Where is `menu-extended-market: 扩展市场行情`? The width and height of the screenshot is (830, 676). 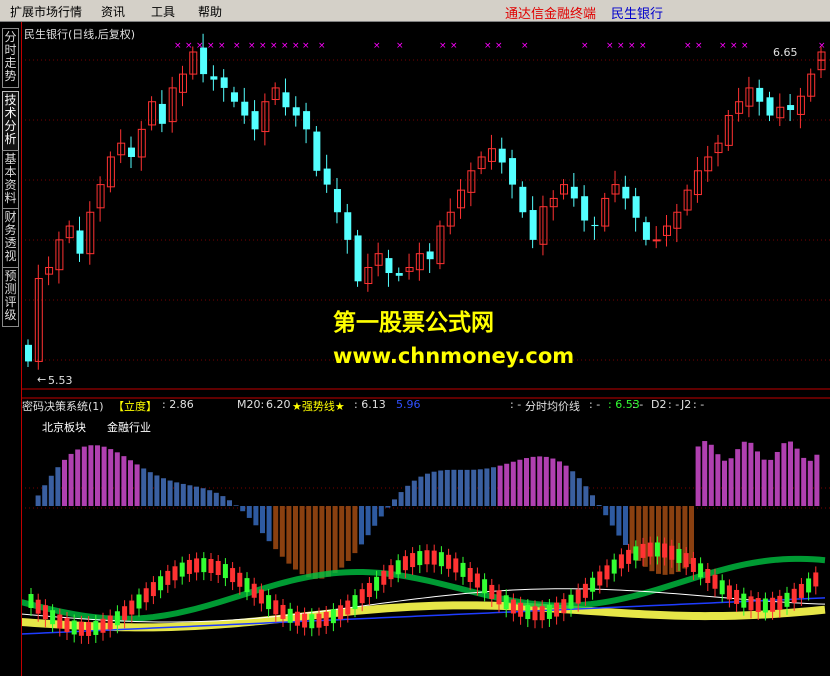 menu-extended-market: 扩展市场行情 is located at coordinates (46, 11).